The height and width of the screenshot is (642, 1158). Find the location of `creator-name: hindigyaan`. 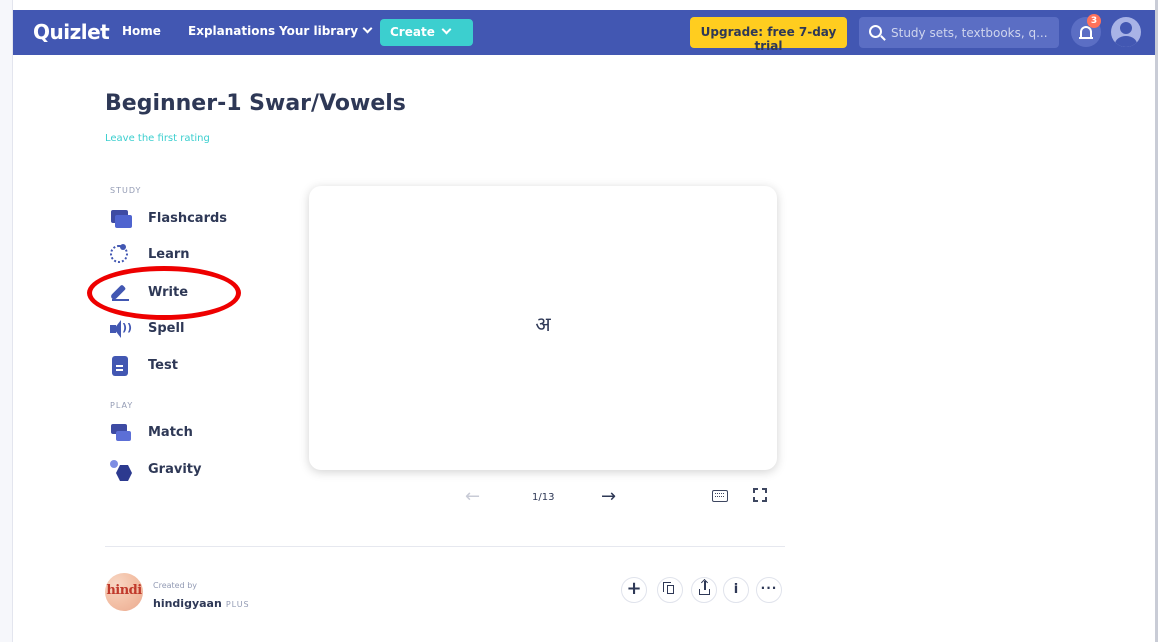

creator-name: hindigyaan is located at coordinates (187, 603).